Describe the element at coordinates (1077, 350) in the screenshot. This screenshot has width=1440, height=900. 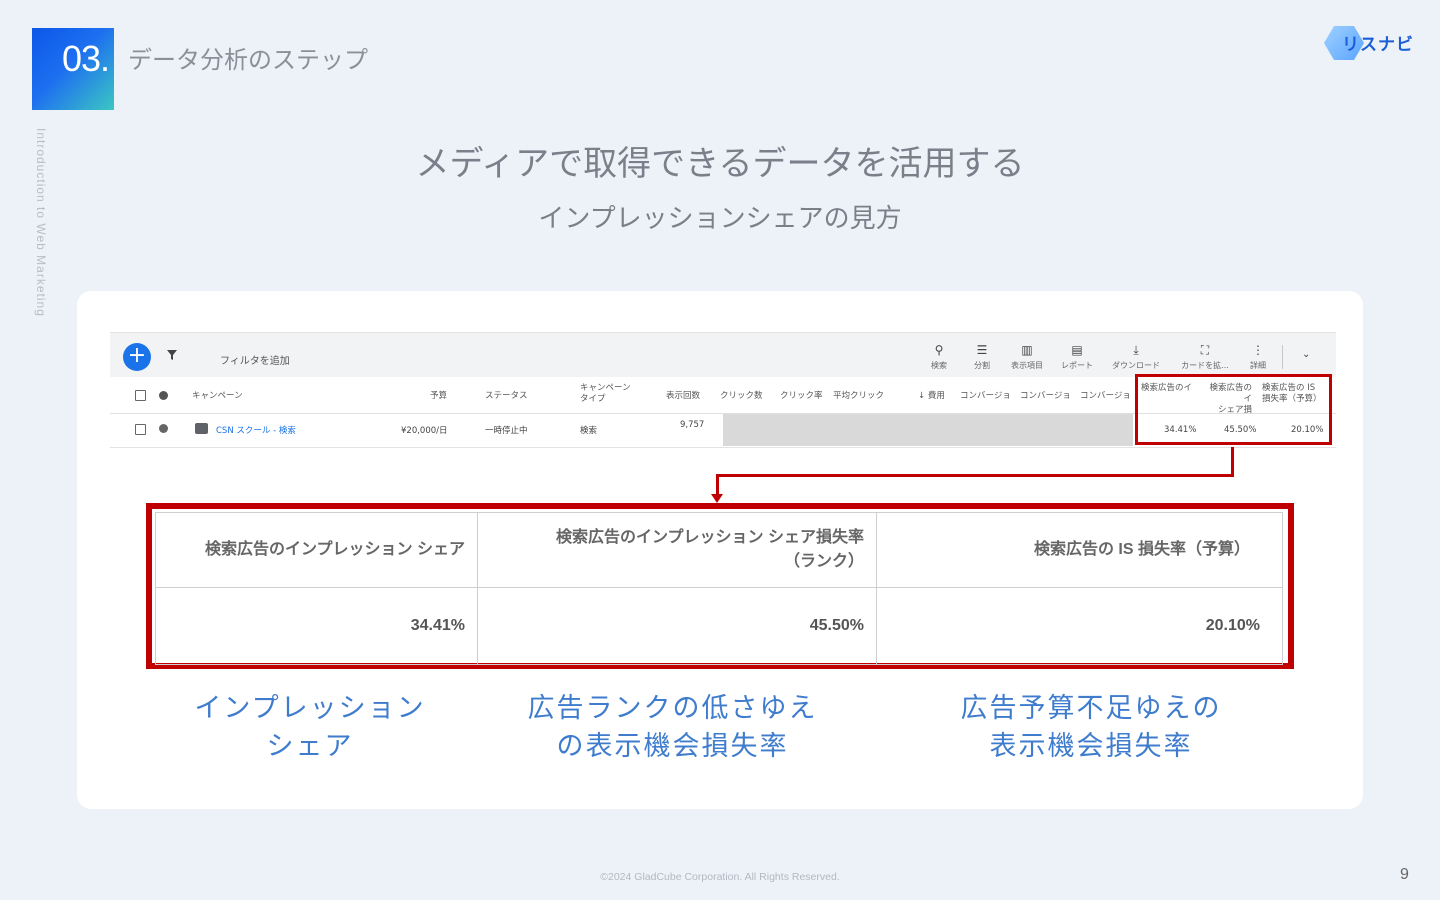
I see `report-icon: ▤` at that location.